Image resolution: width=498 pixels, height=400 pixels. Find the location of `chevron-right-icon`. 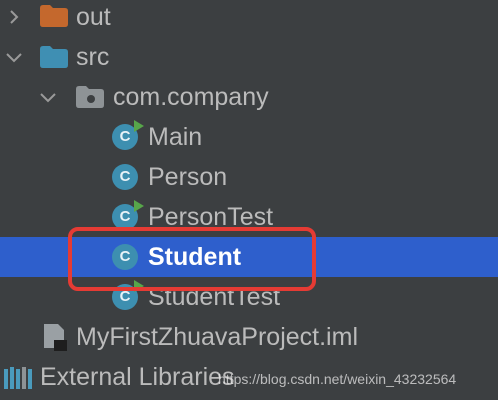

chevron-right-icon is located at coordinates (14, 17).